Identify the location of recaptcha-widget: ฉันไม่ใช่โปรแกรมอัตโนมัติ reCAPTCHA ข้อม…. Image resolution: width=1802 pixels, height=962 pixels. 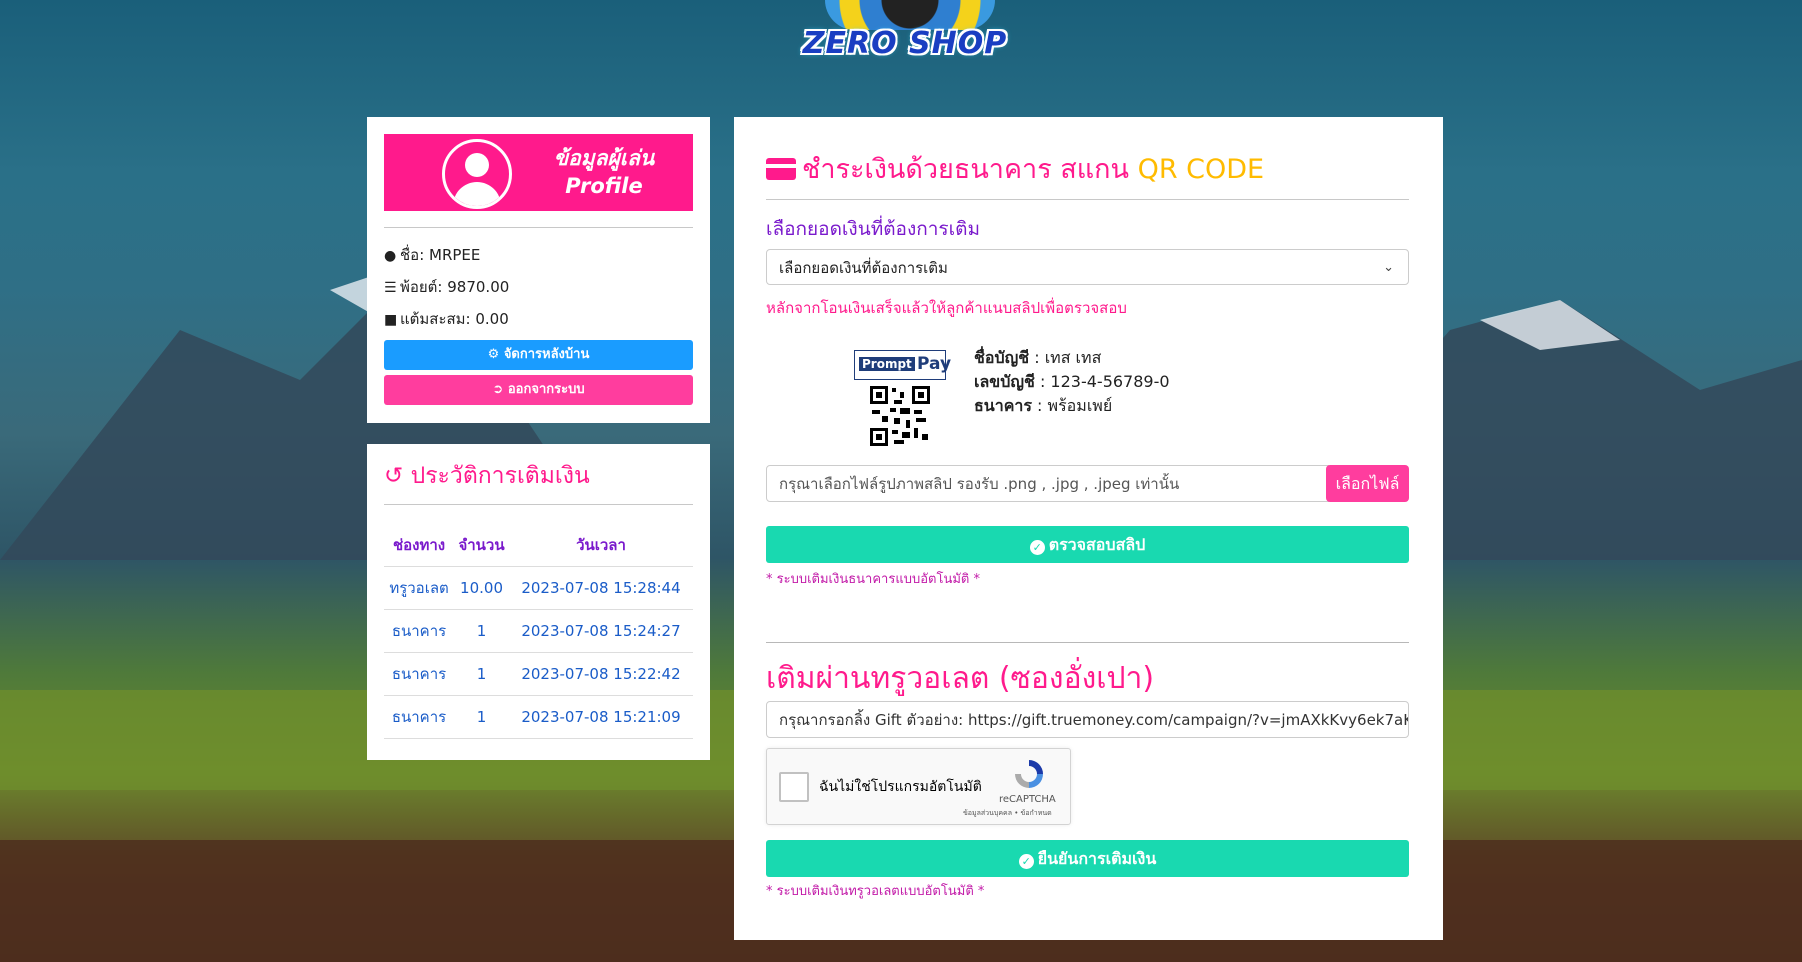
(918, 786).